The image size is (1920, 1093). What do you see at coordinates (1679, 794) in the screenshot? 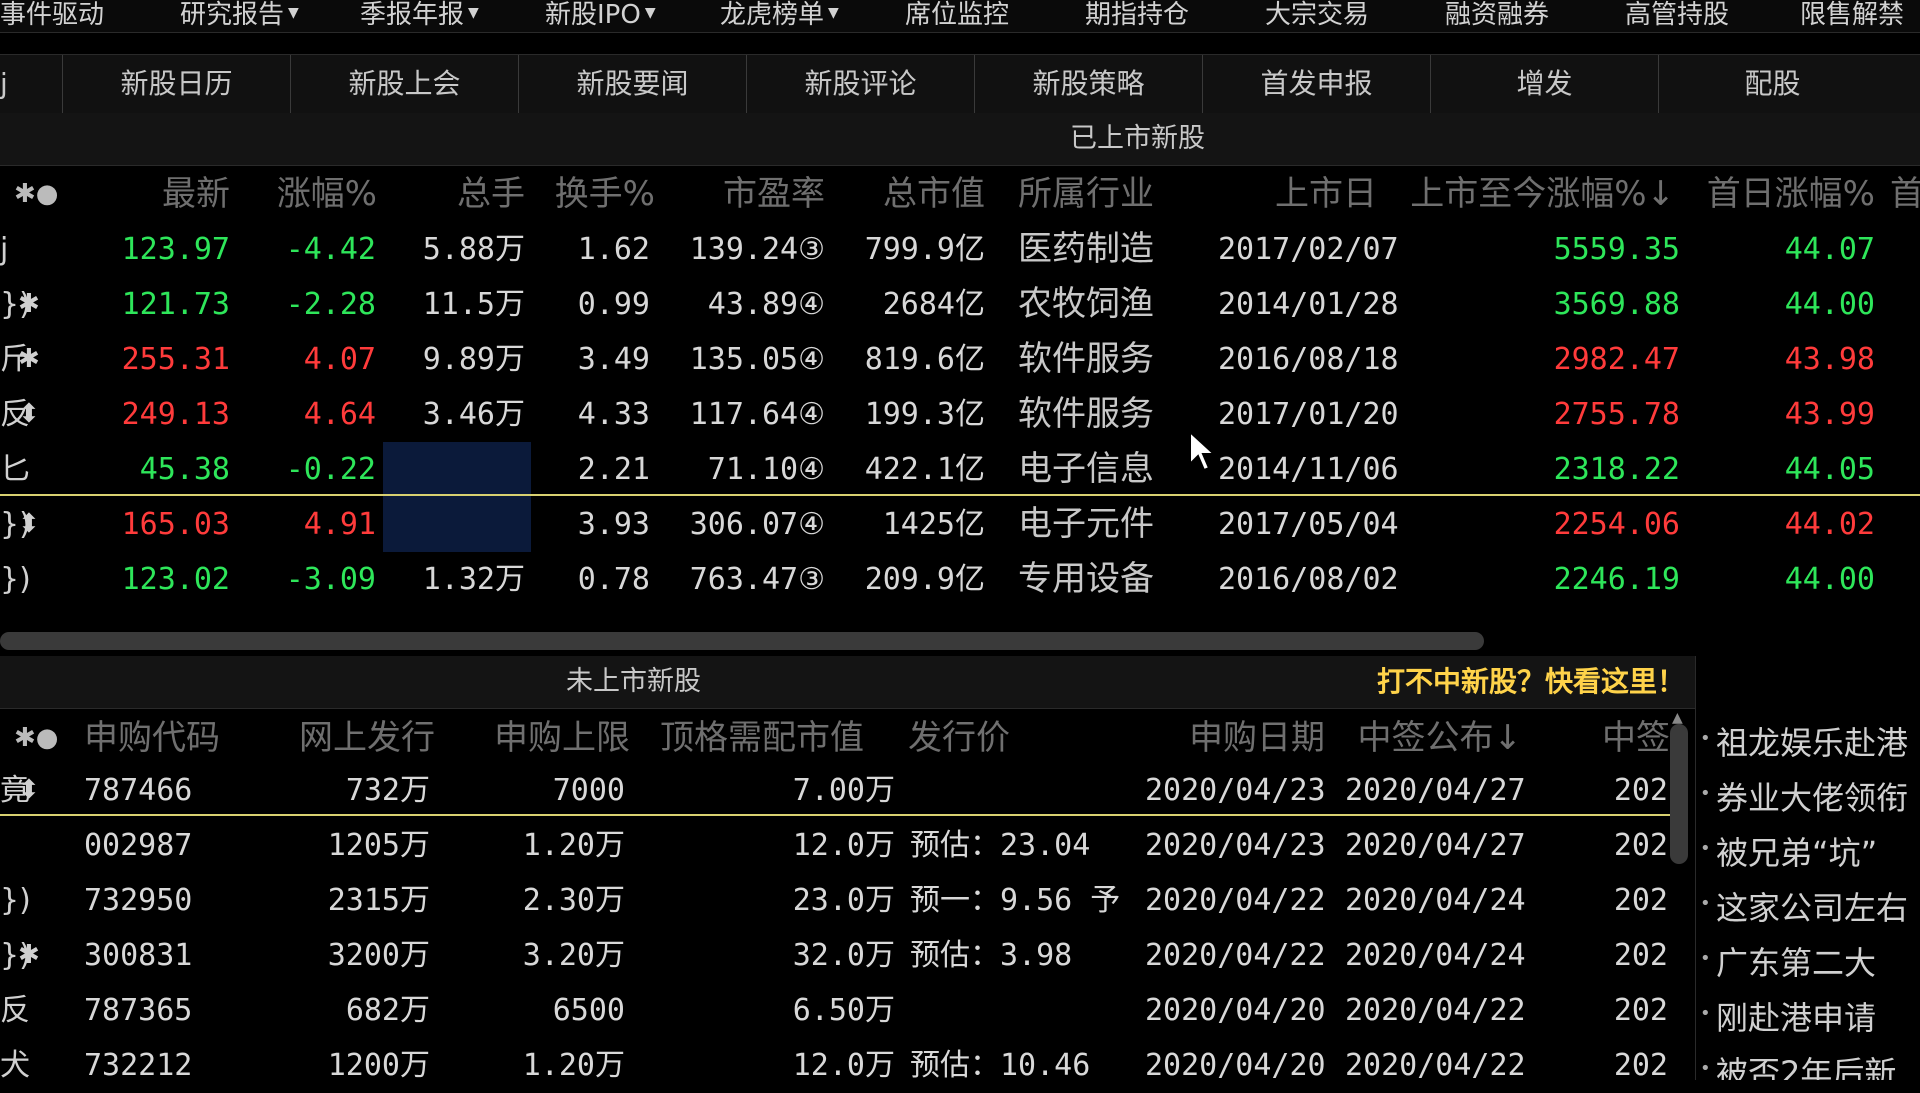
I see `vertical-scrollbar` at bounding box center [1679, 794].